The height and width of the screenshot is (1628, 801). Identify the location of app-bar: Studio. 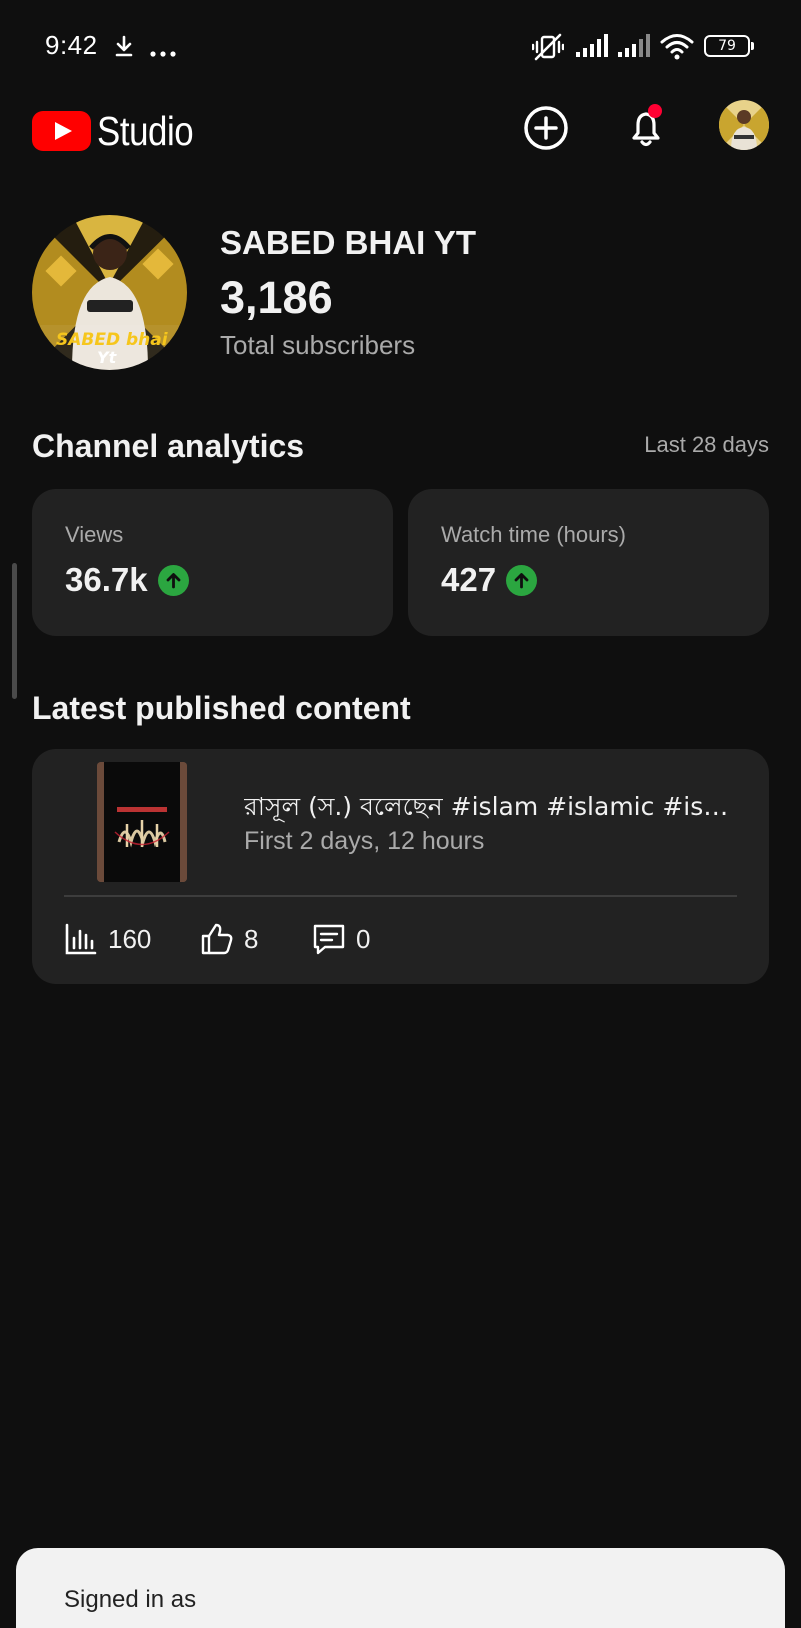
(400, 139).